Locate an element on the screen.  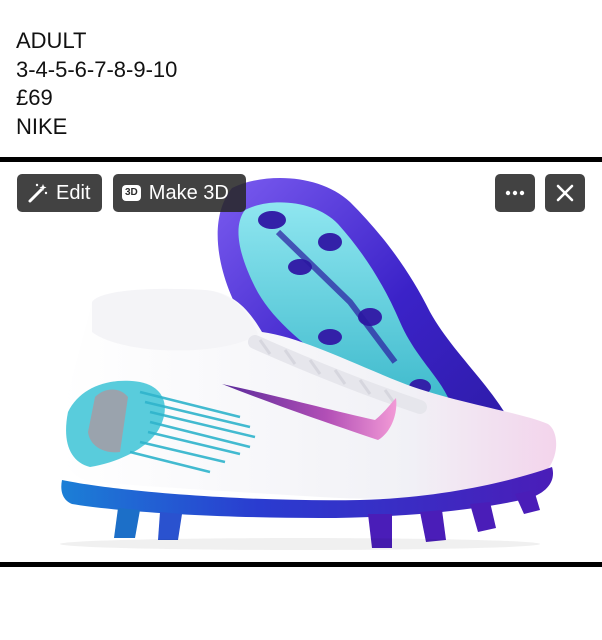
bottom-divider is located at coordinates (301, 564).